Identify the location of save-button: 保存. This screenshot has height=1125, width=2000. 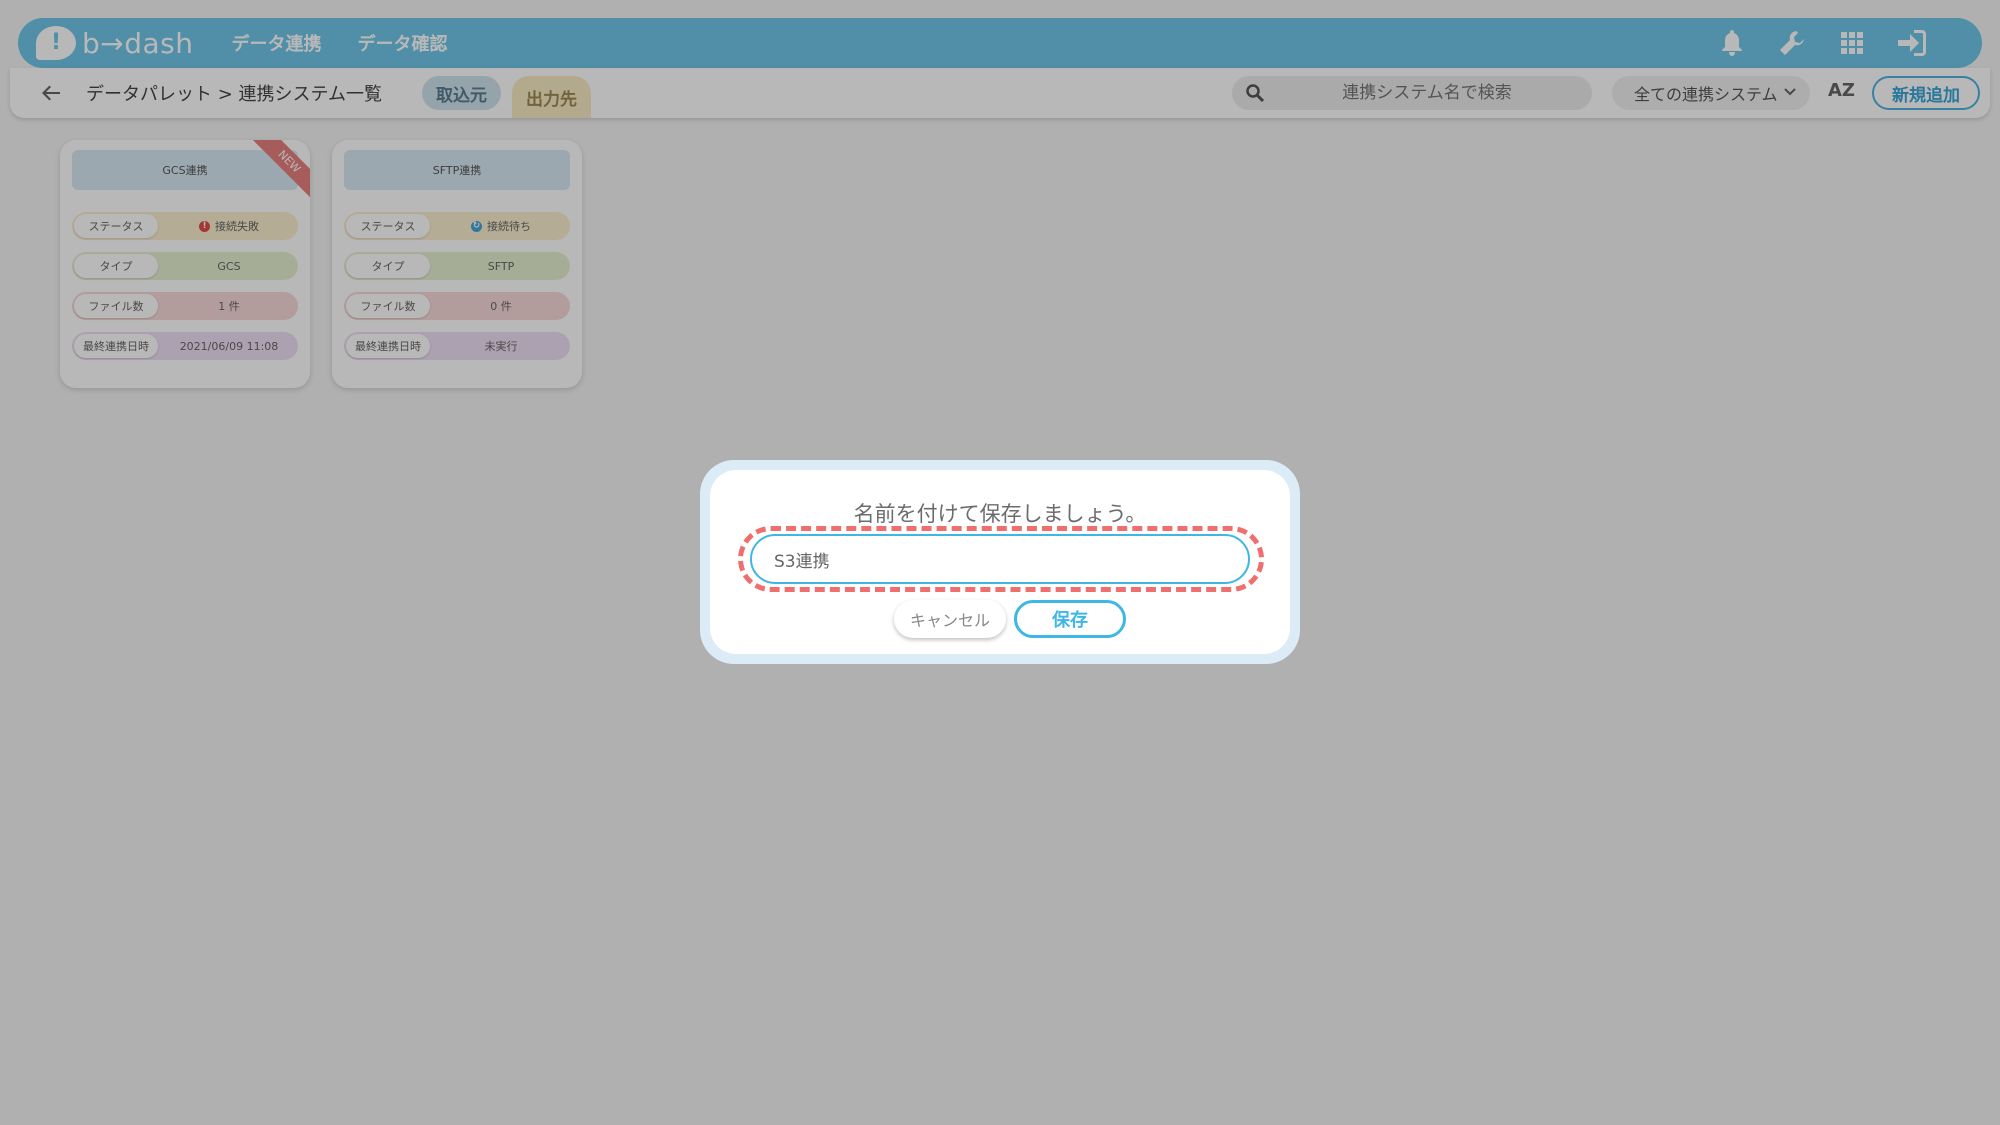
(1070, 619).